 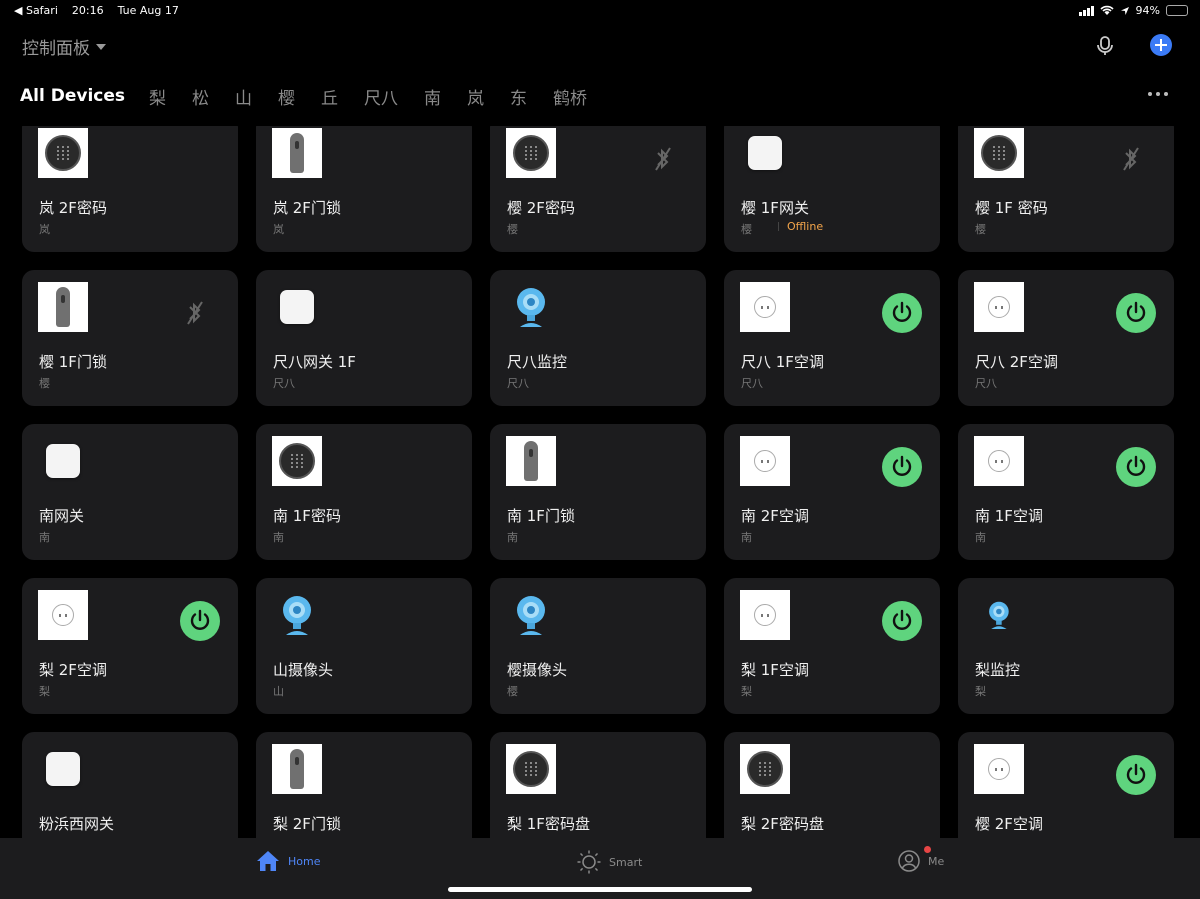 I want to click on device-name: 梨 1F空调, so click(x=775, y=670).